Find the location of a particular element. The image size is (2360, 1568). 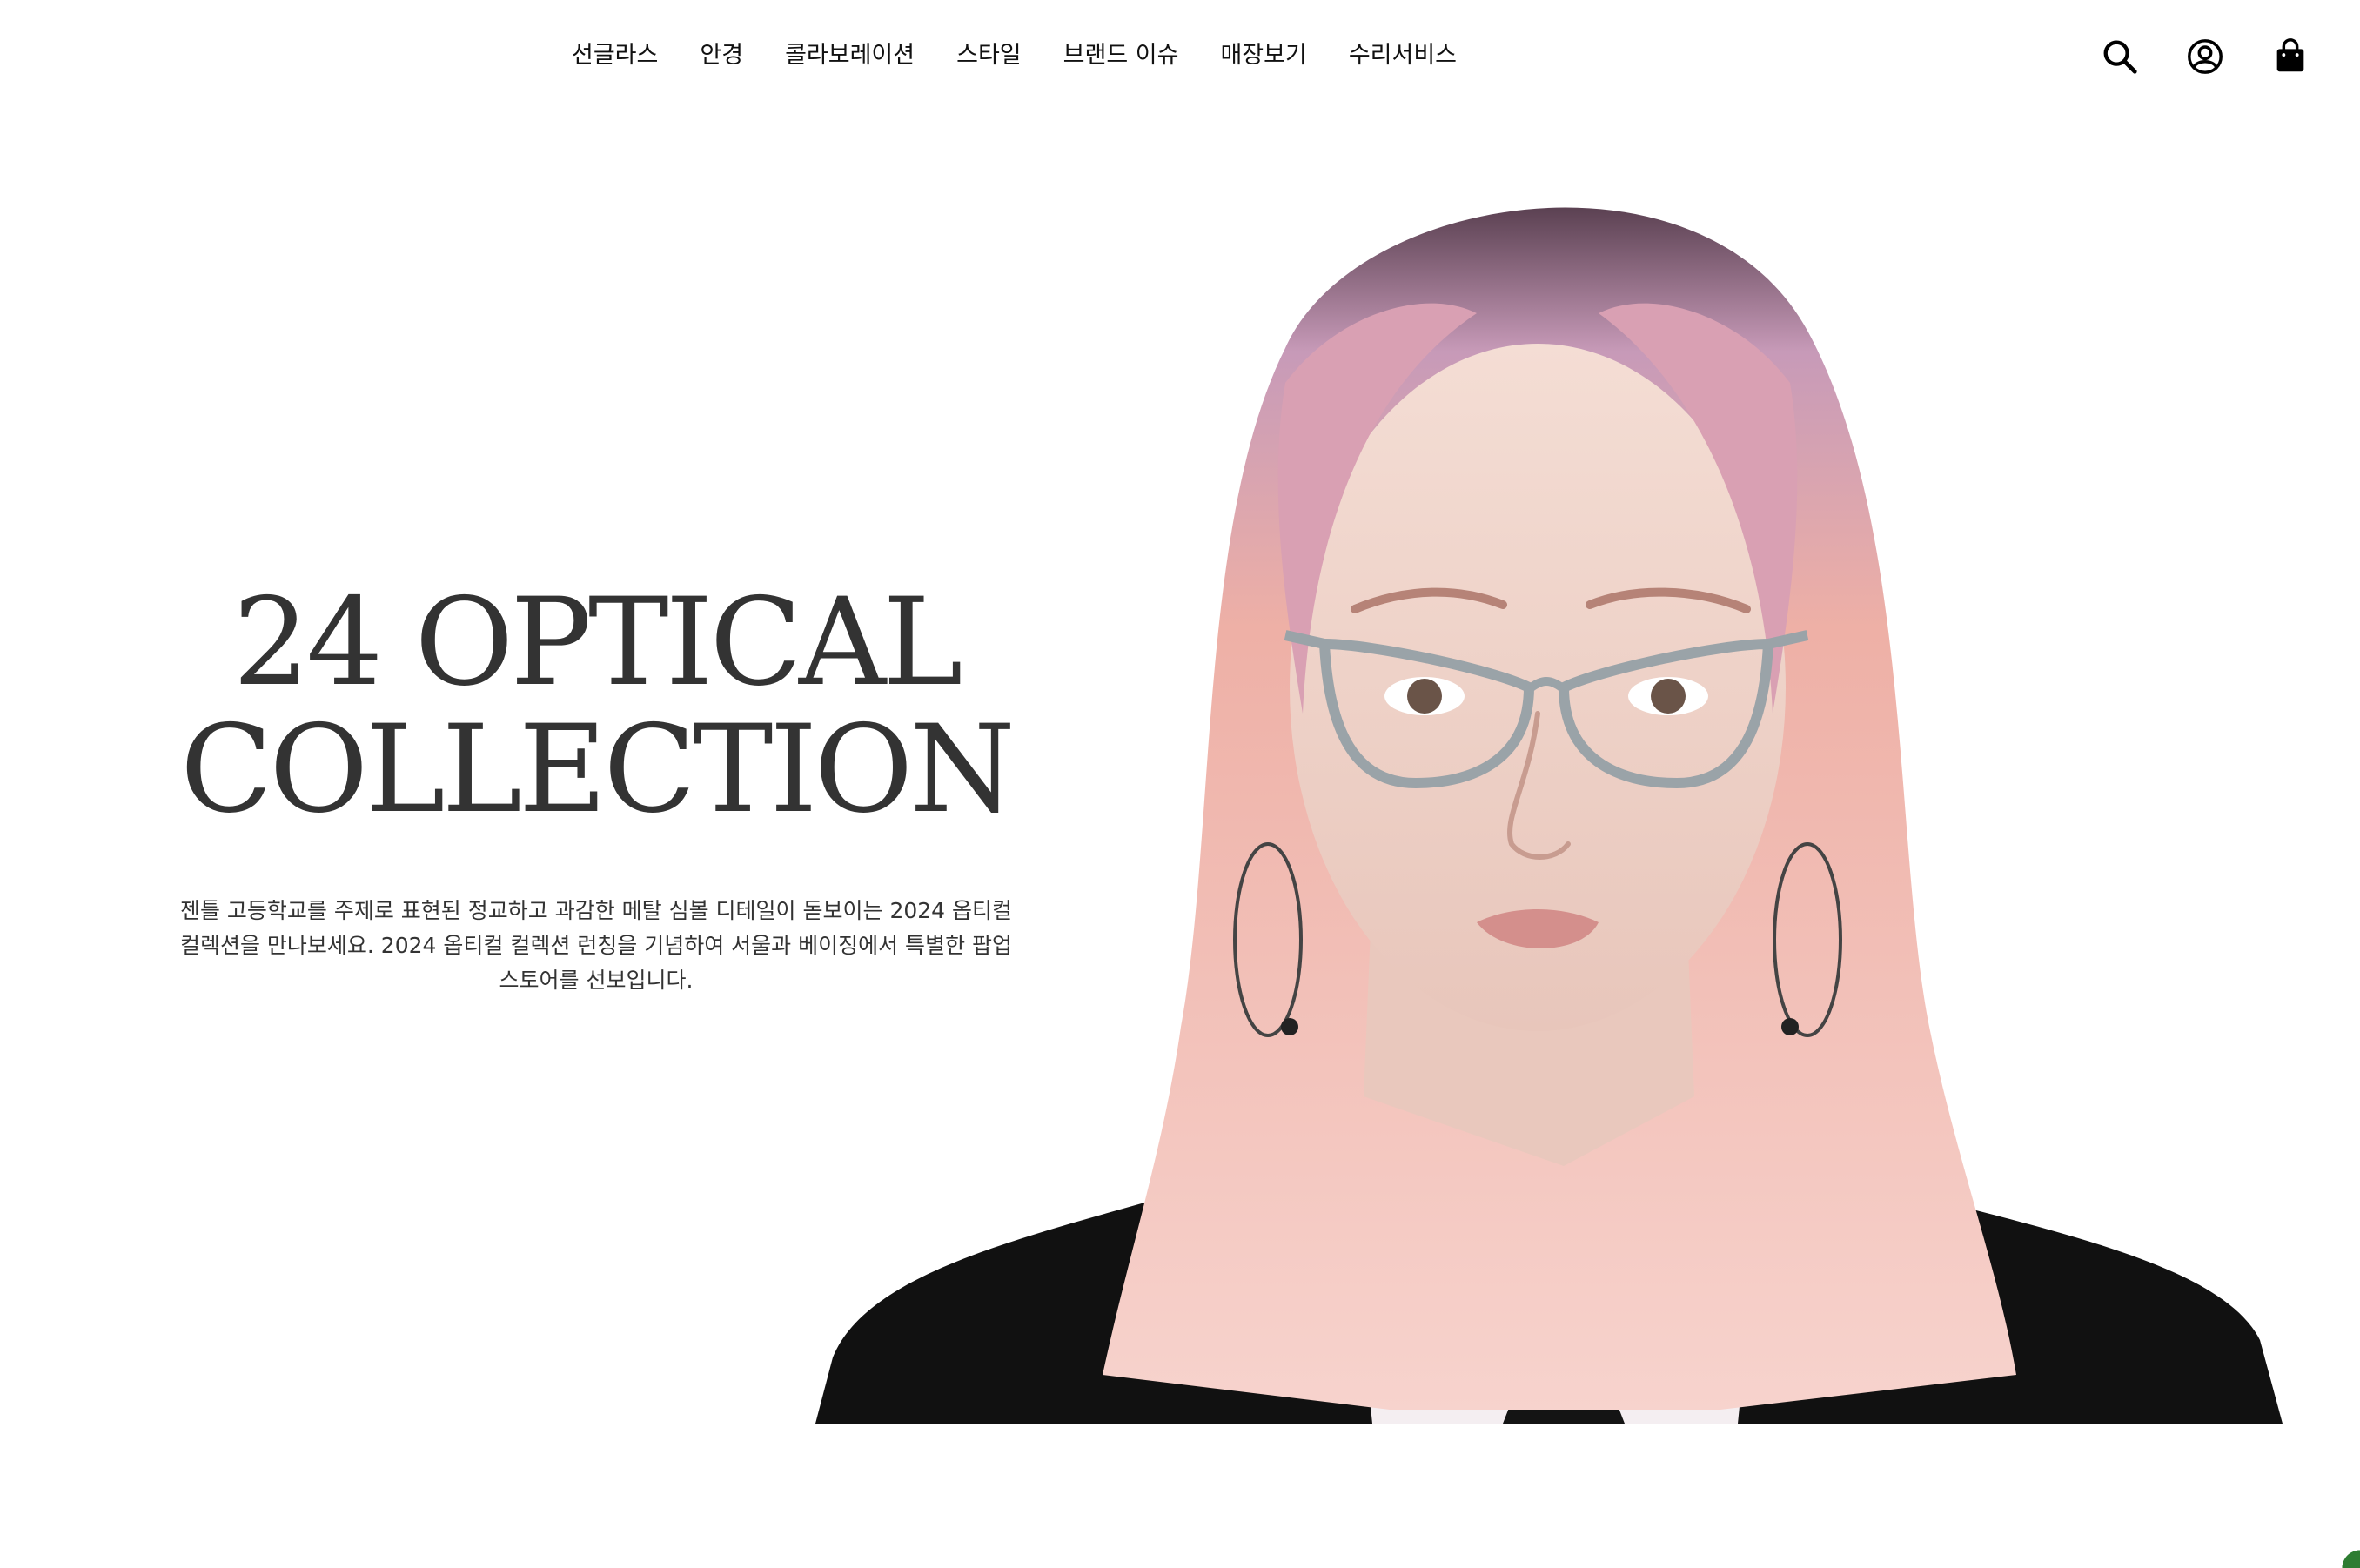

menu-item-glasses: 안경 is located at coordinates (721, 55).